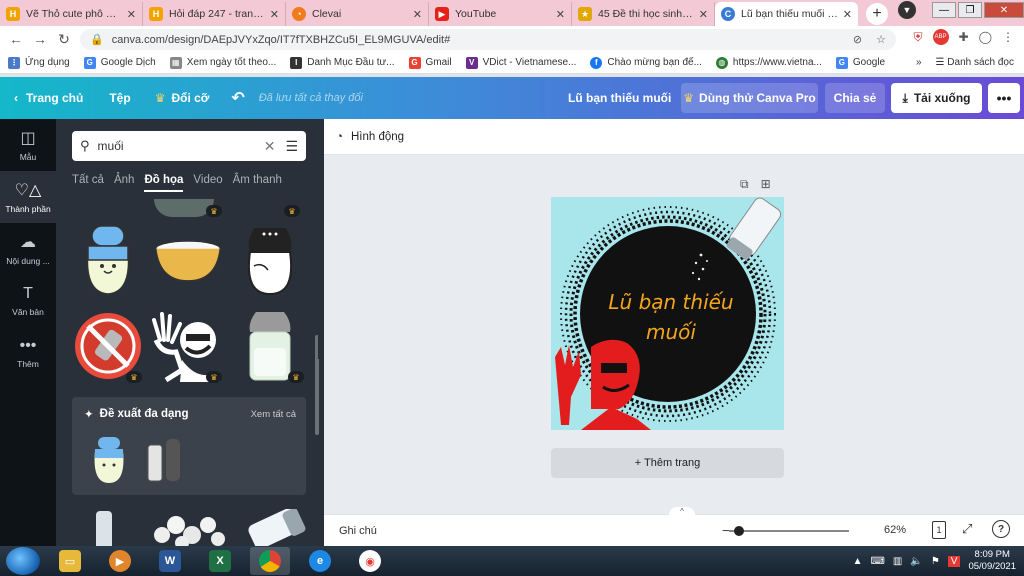 This screenshot has height=576, width=1024. What do you see at coordinates (682, 513) in the screenshot?
I see `show-pages-chevron-icon: ^` at bounding box center [682, 513].